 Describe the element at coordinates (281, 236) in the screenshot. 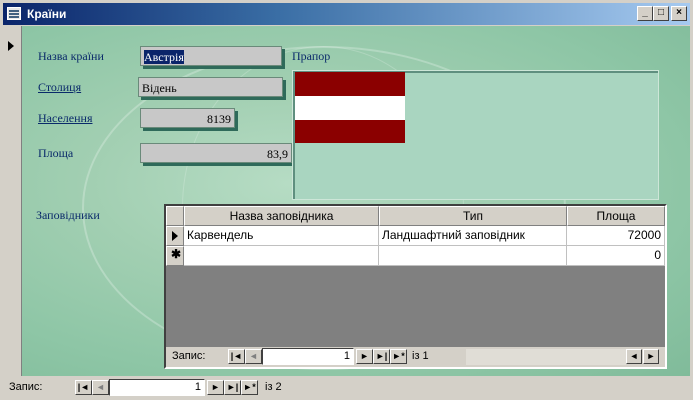

I see `cell-reserve-name: Карвендель` at that location.